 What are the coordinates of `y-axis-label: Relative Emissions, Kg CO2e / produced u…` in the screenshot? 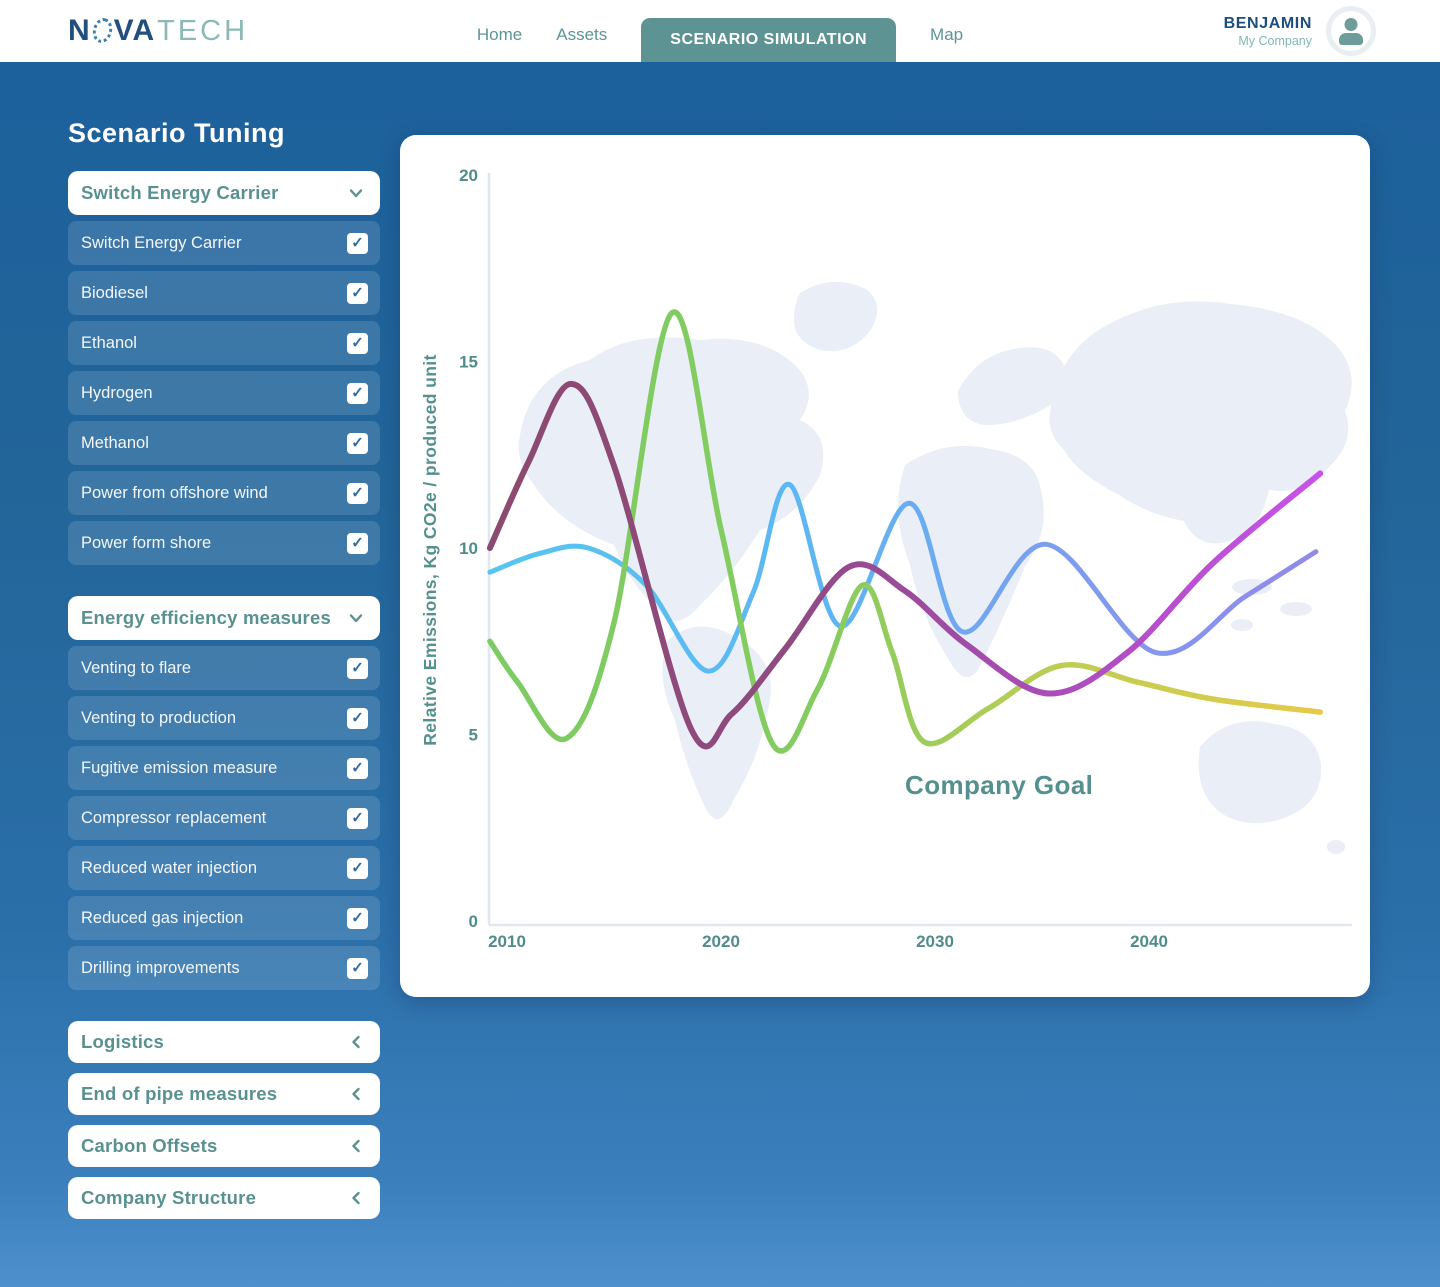 It's located at (430, 550).